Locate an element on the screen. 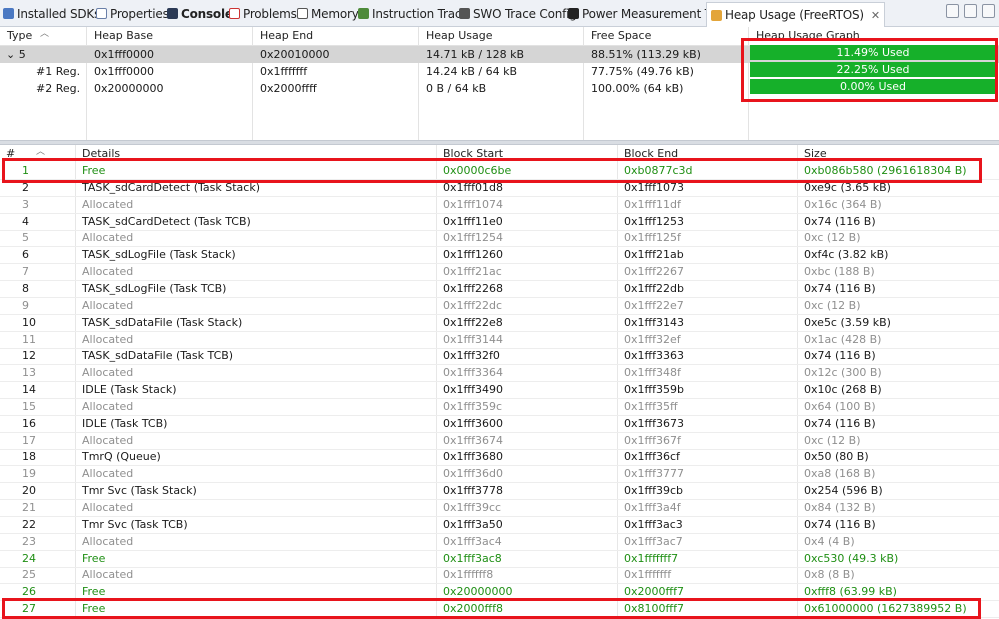  cell-start: 0x1fff32f0 is located at coordinates (471, 356).